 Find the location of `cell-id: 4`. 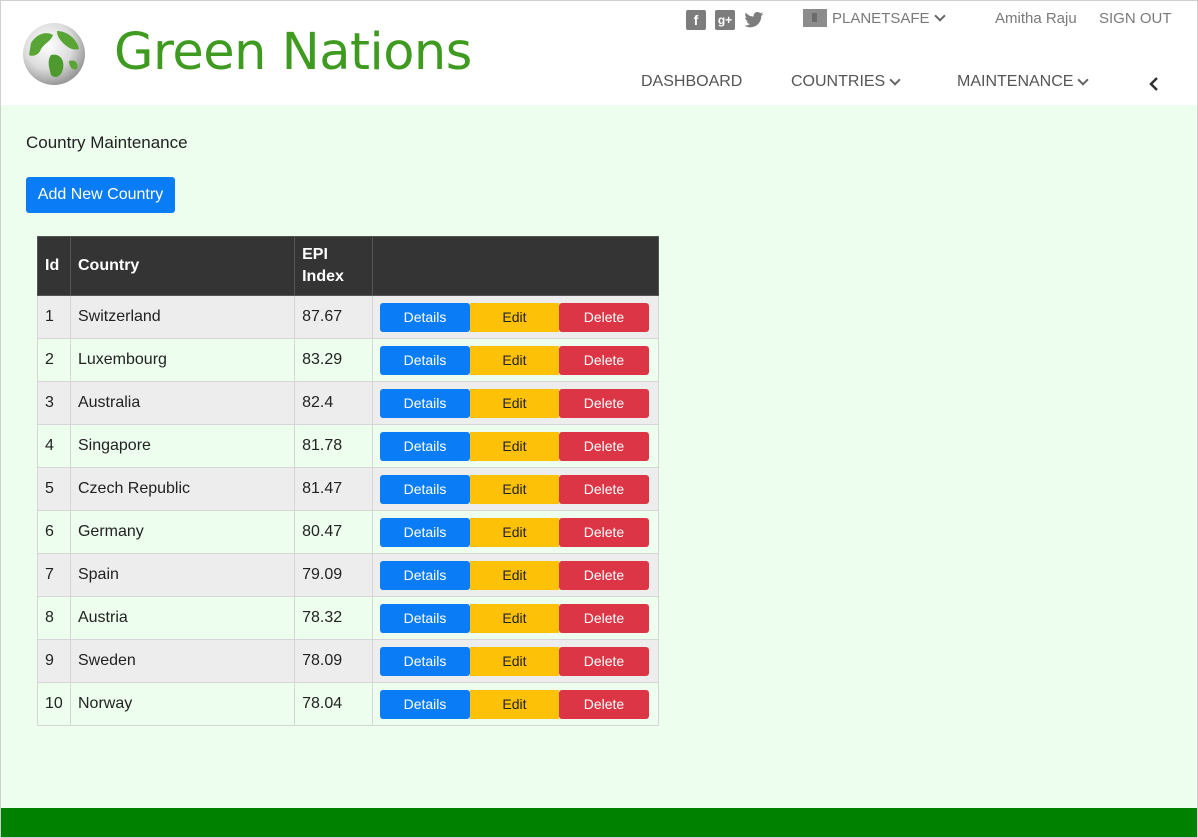

cell-id: 4 is located at coordinates (54, 446).